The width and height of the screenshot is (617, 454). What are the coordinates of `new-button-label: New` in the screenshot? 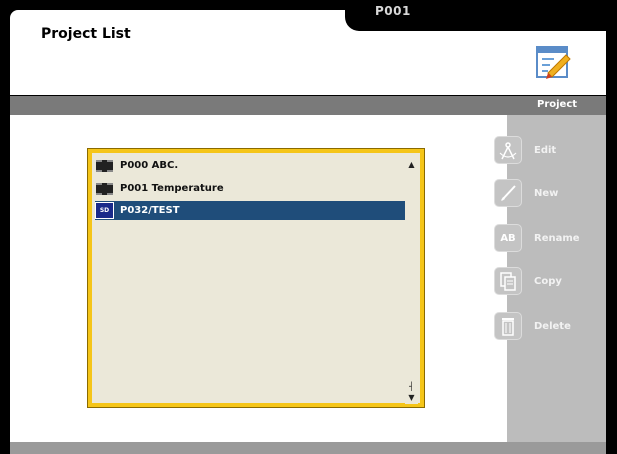 It's located at (546, 193).